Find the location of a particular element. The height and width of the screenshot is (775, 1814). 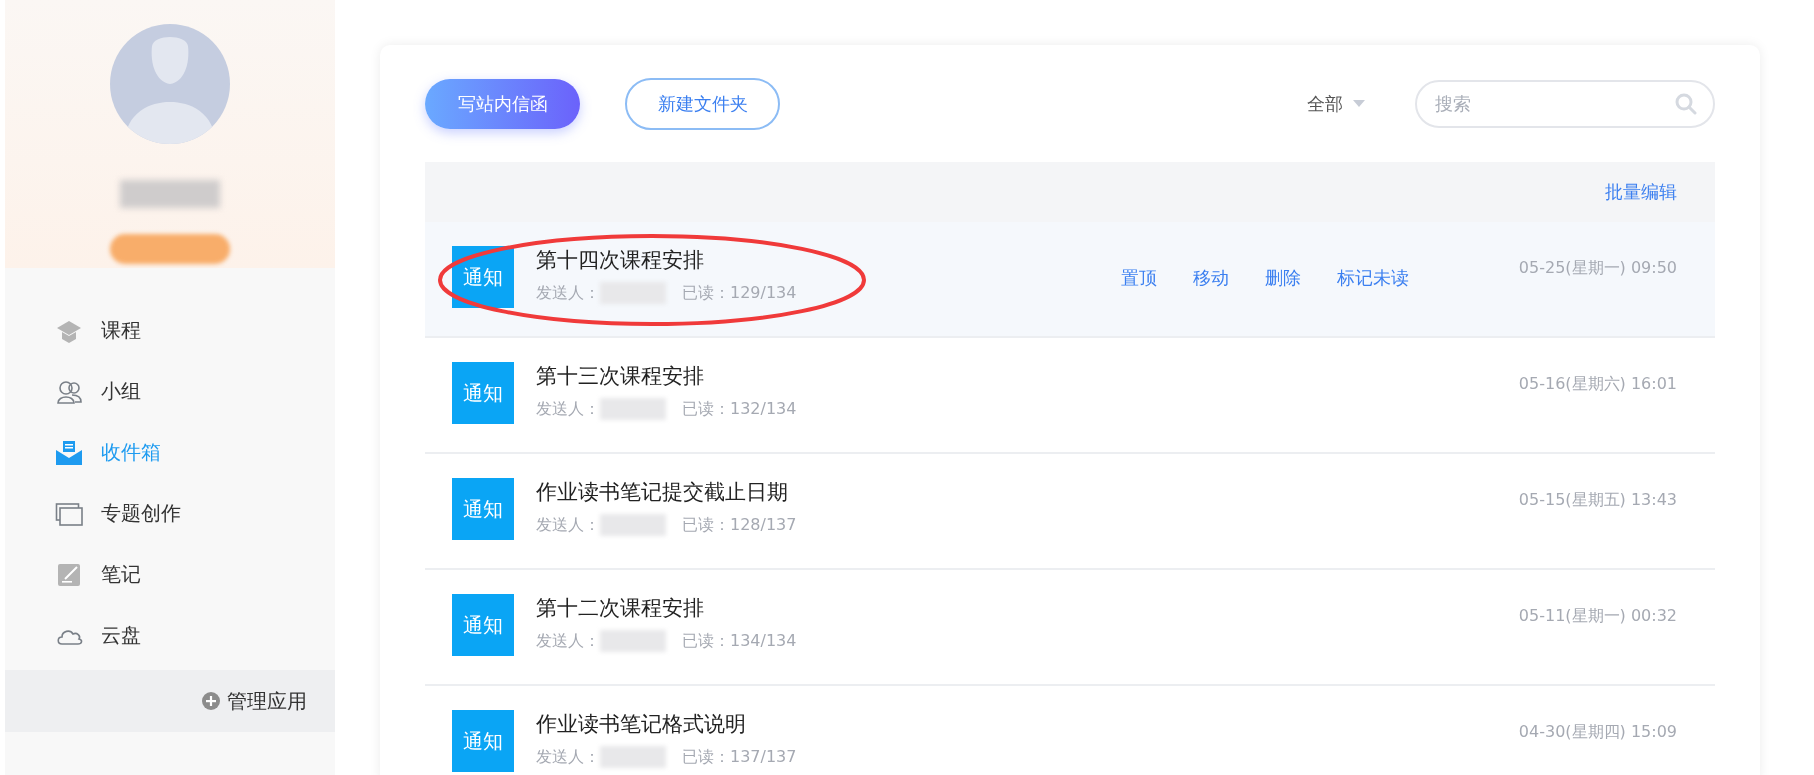

read-count: 已读：129/134 is located at coordinates (739, 293).